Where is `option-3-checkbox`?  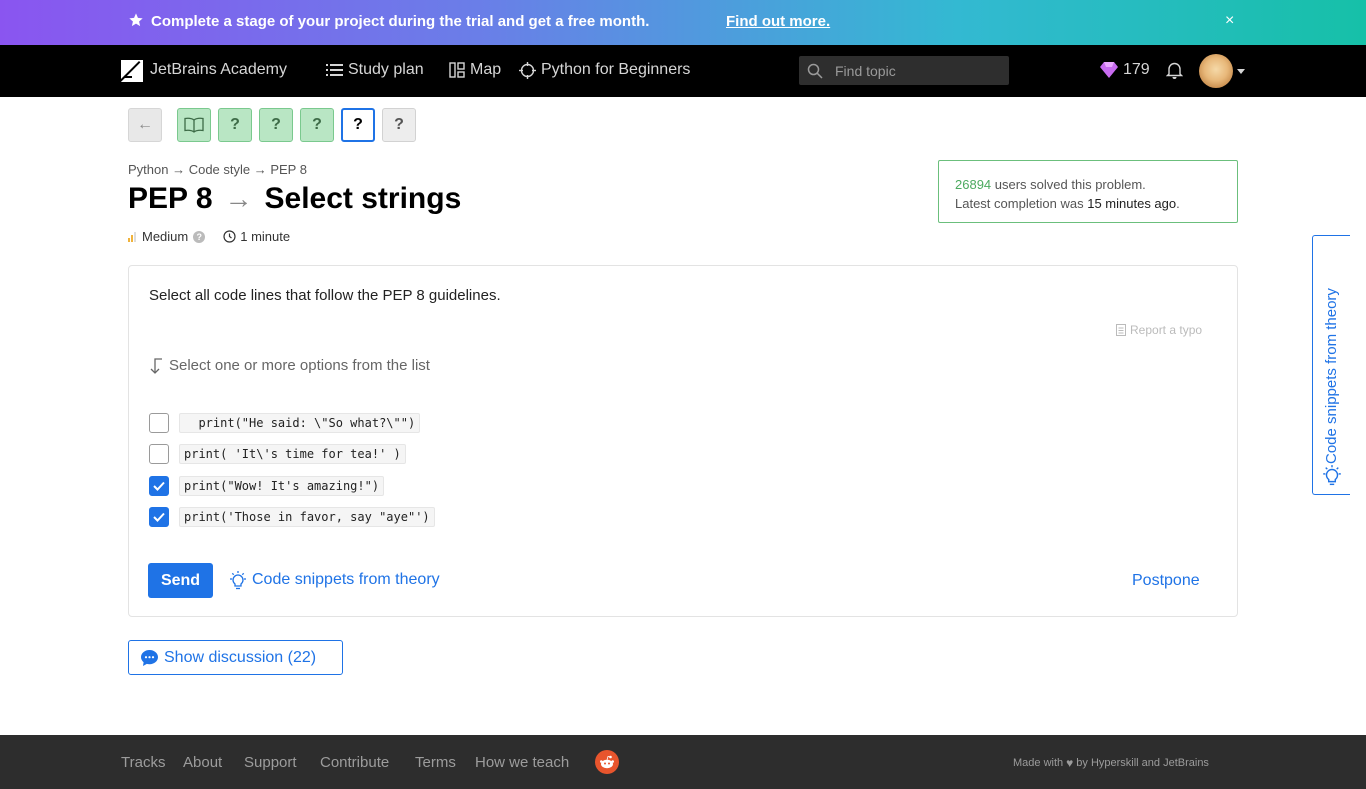 option-3-checkbox is located at coordinates (159, 486).